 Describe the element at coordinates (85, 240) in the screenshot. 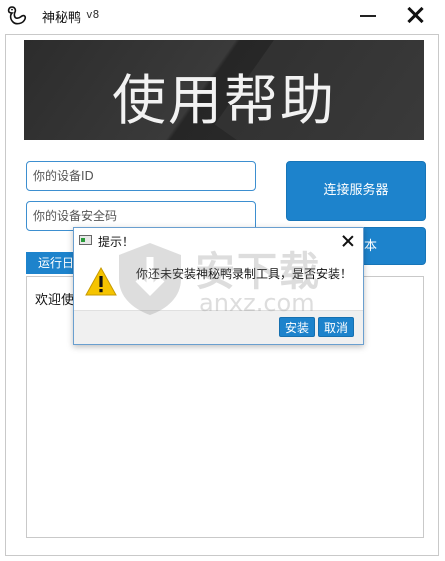

I see `window-icon` at that location.